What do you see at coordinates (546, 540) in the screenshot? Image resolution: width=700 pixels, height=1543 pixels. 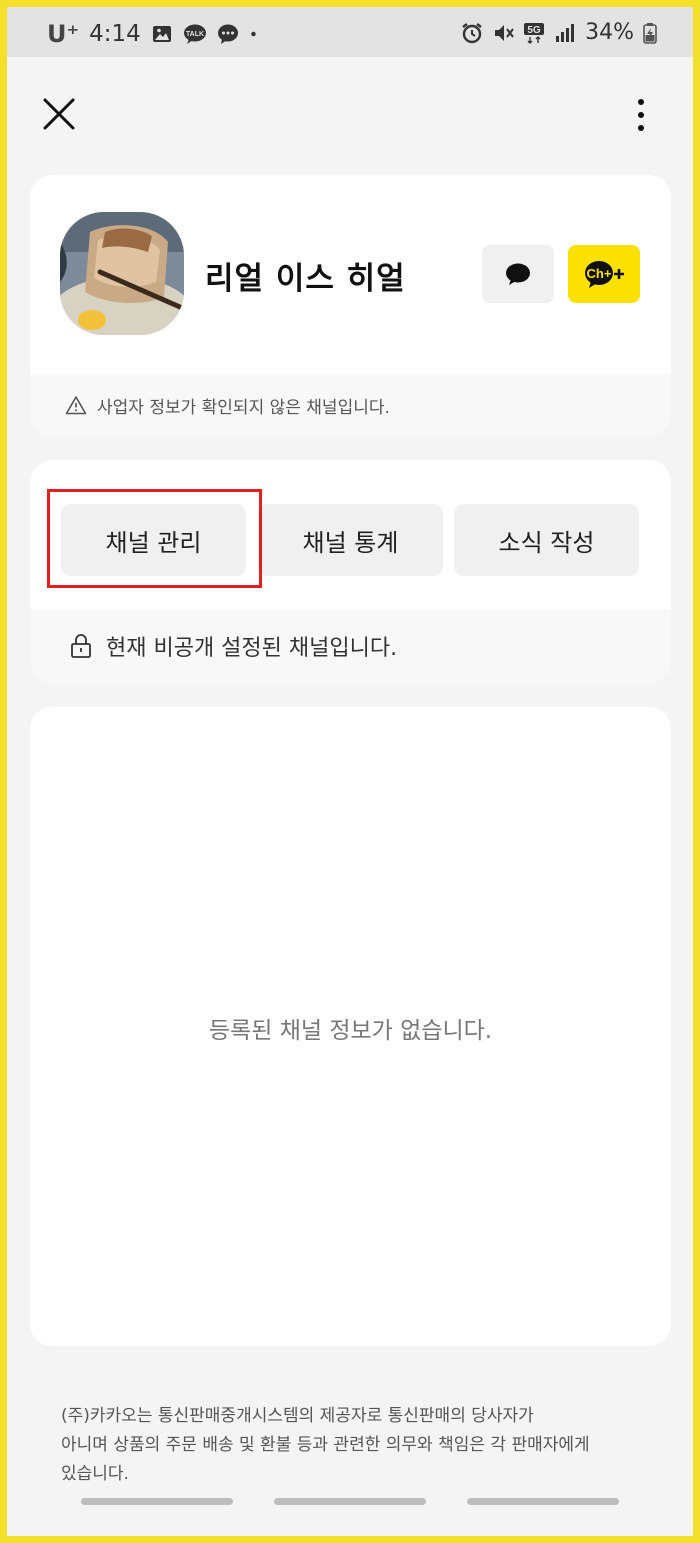 I see `write-post-button: 소식 작성` at bounding box center [546, 540].